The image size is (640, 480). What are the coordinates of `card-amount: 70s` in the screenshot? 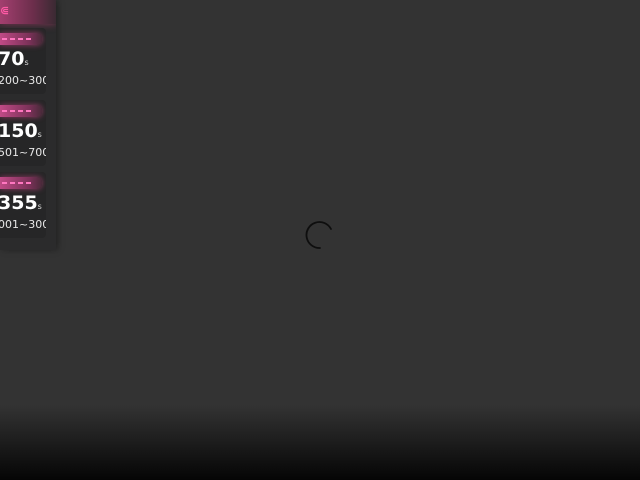 It's located at (14, 59).